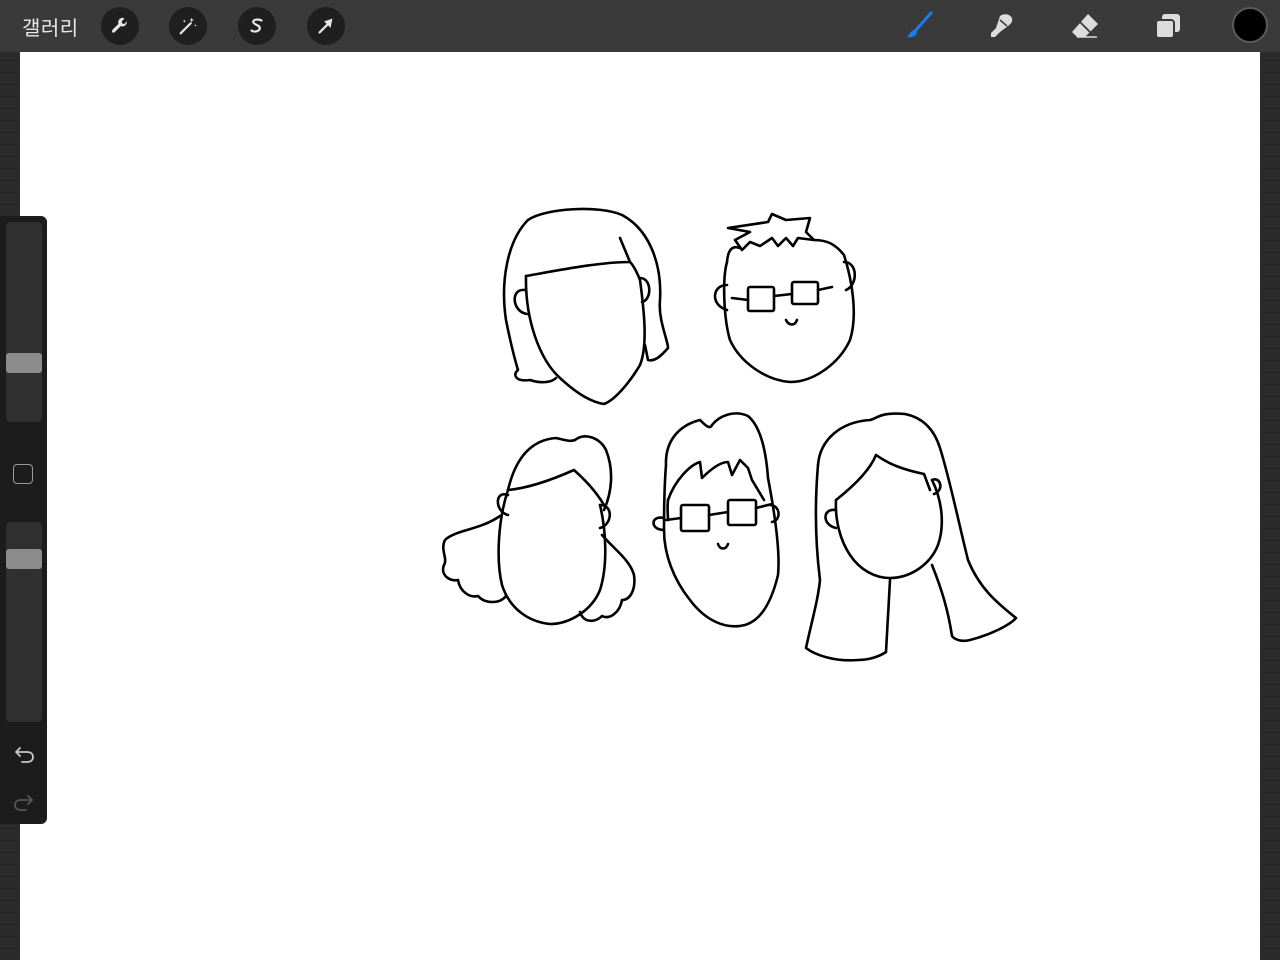 Image resolution: width=1280 pixels, height=960 pixels. I want to click on actions-button, so click(120, 26).